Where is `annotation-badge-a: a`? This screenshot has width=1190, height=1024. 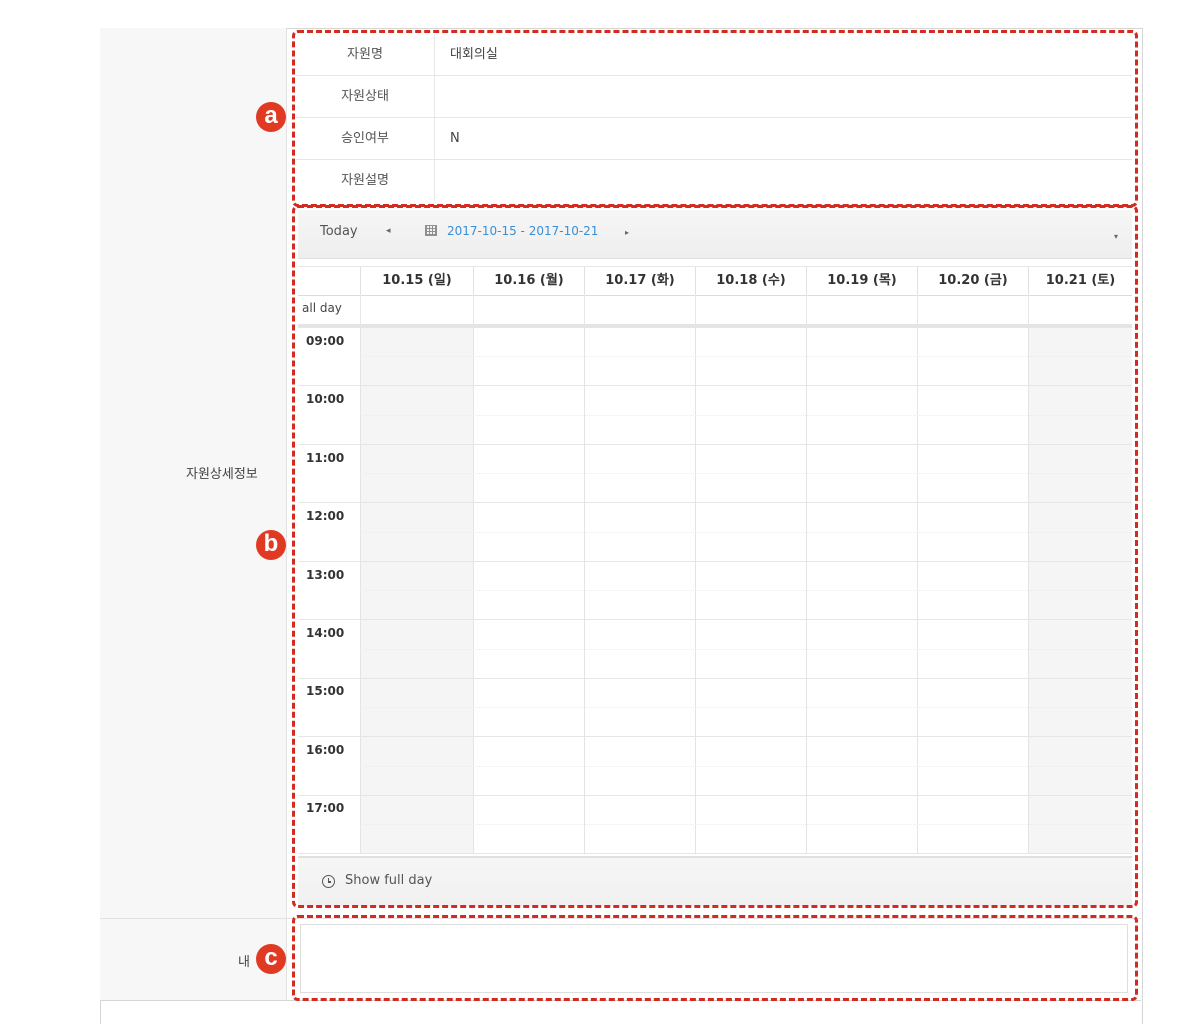 annotation-badge-a: a is located at coordinates (271, 117).